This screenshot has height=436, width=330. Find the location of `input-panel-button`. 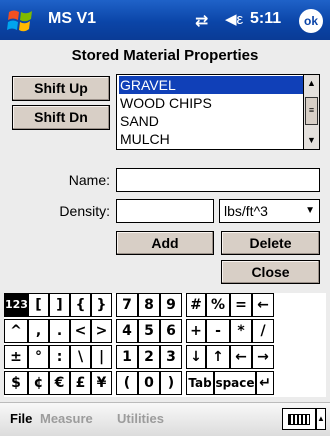

input-panel-button is located at coordinates (299, 419).